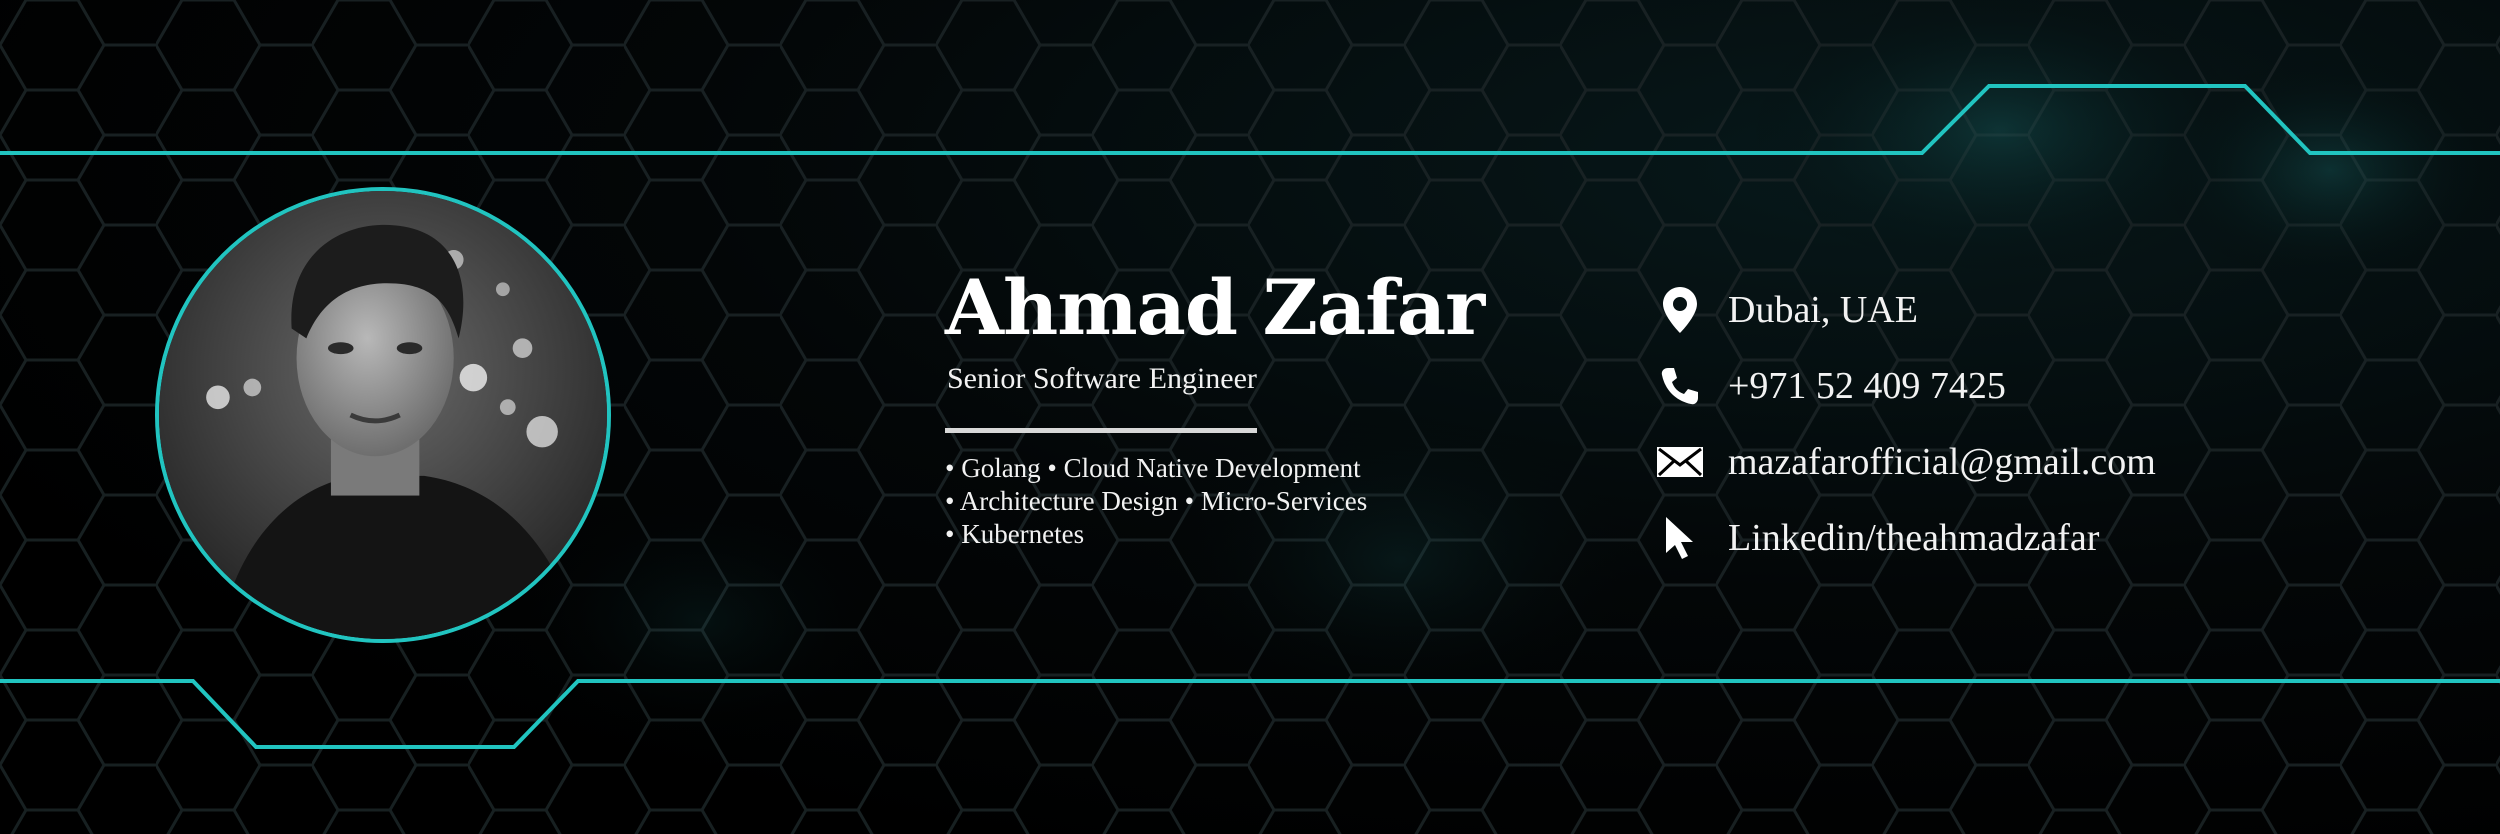 The height and width of the screenshot is (834, 2500). Describe the element at coordinates (1867, 386) in the screenshot. I see `phone-text: +971 52 409 7425` at that location.